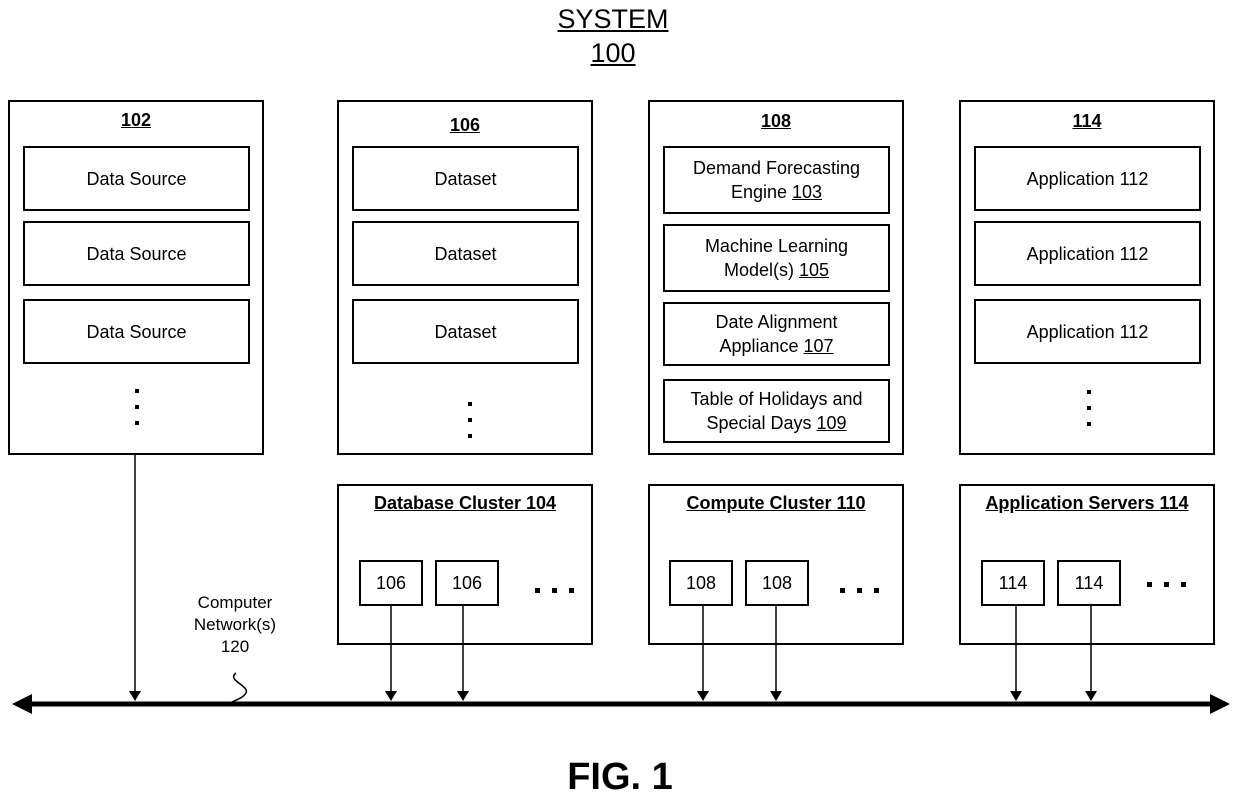 This screenshot has height=802, width=1240. I want to click on network-leader-squiggle, so click(239, 687).